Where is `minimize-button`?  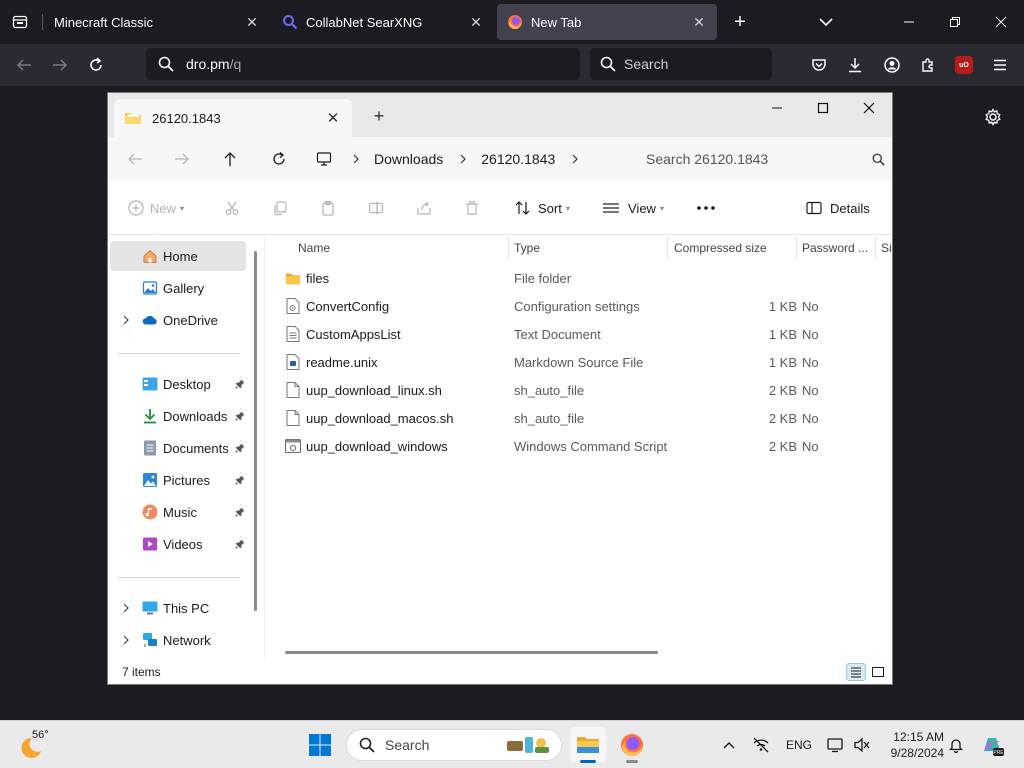
minimize-button is located at coordinates (909, 22).